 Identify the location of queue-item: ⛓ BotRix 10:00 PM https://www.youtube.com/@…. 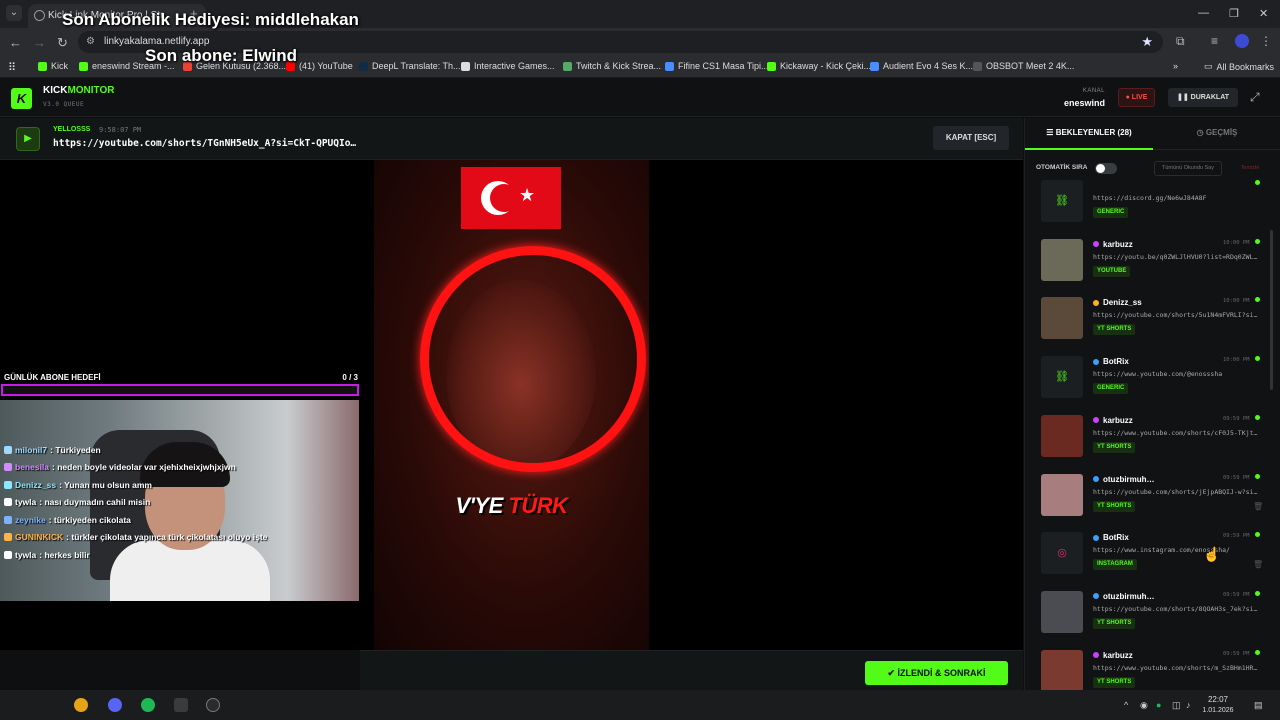
(1151, 377).